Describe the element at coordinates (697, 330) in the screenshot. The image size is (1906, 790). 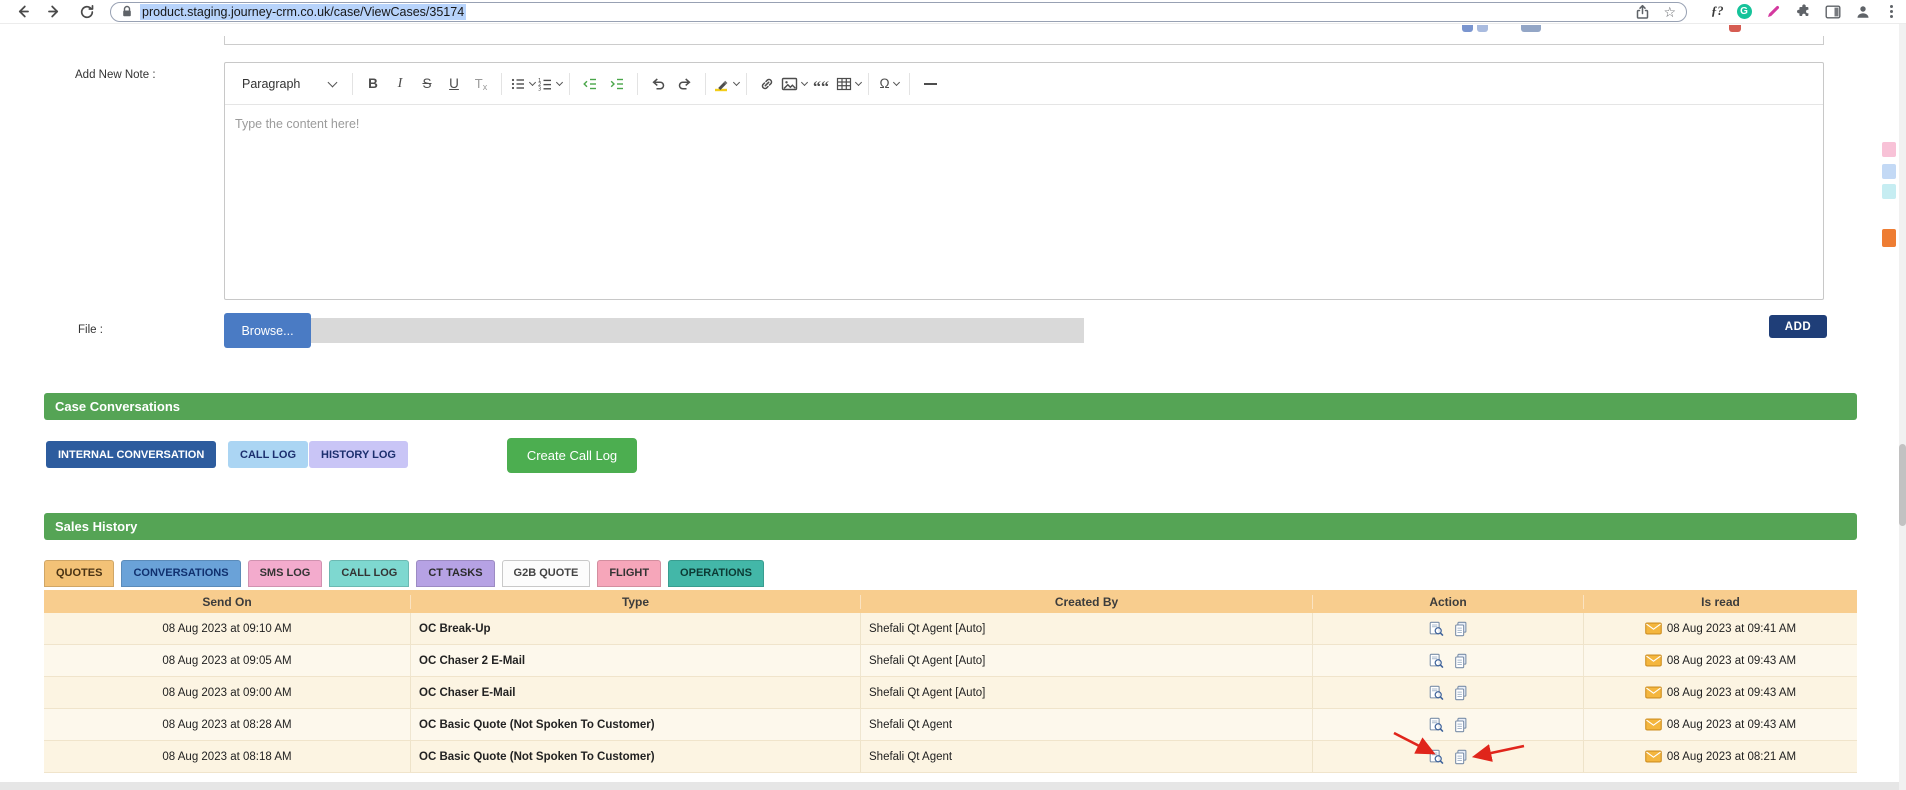
I see `file-input-bar` at that location.